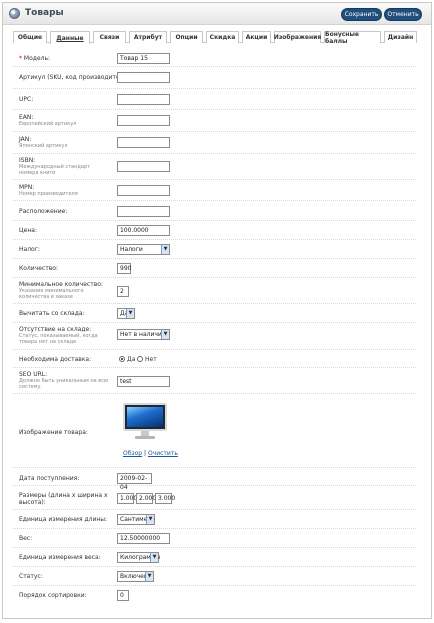  I want to click on length-input: 1.000, so click(127, 498).